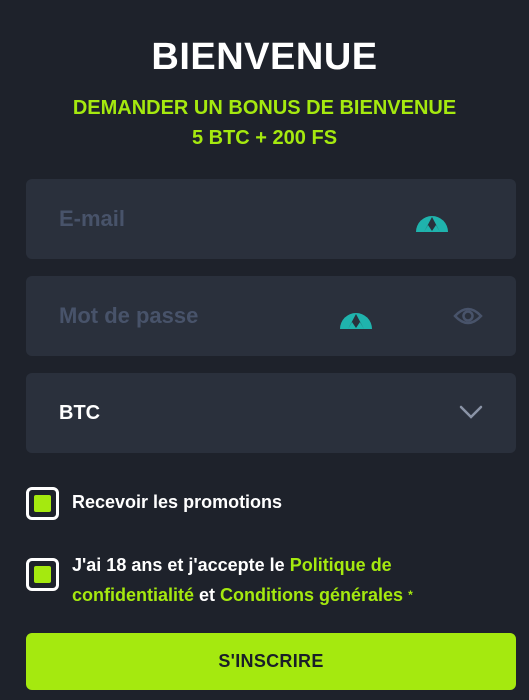 This screenshot has height=700, width=529. What do you see at coordinates (264, 108) in the screenshot?
I see `bonus-line-1: DEMANDER UN BONUS DE BIENVENUE` at bounding box center [264, 108].